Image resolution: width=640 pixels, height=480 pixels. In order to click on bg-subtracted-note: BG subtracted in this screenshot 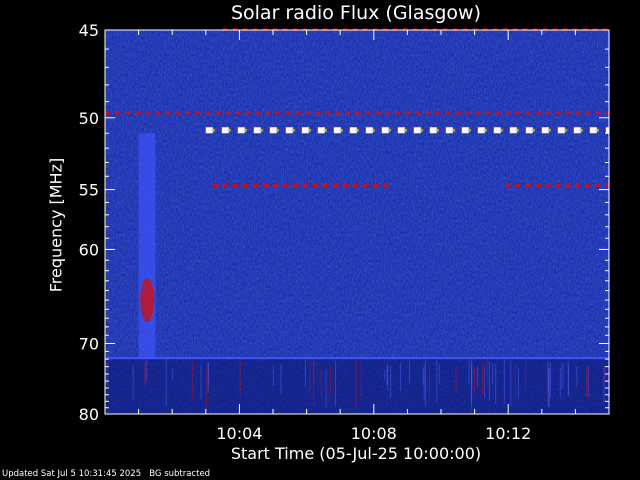, I will do `click(180, 474)`.